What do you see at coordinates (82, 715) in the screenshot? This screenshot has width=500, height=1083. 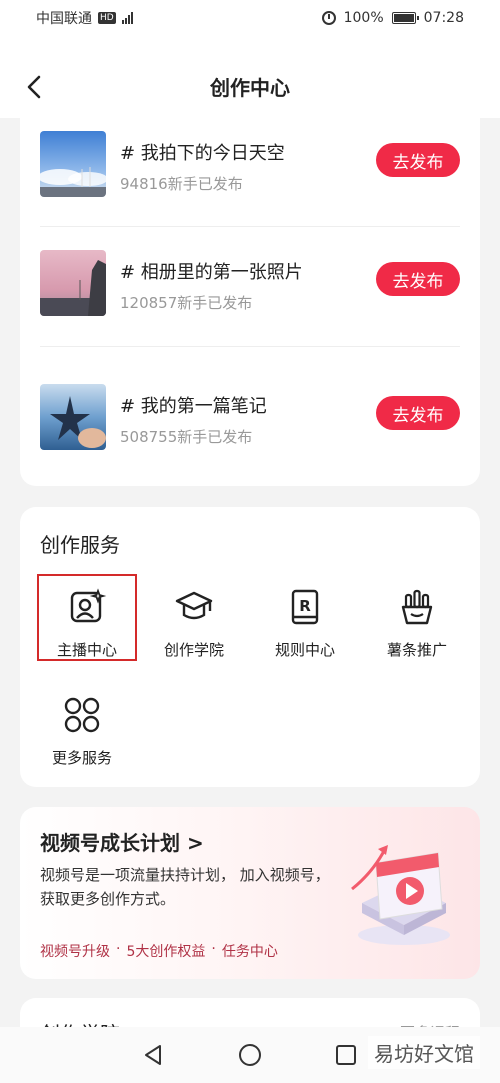 I see `grid-circles-icon` at bounding box center [82, 715].